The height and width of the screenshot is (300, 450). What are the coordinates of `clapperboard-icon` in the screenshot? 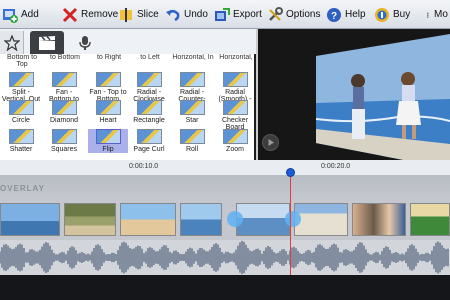 It's located at (47, 42).